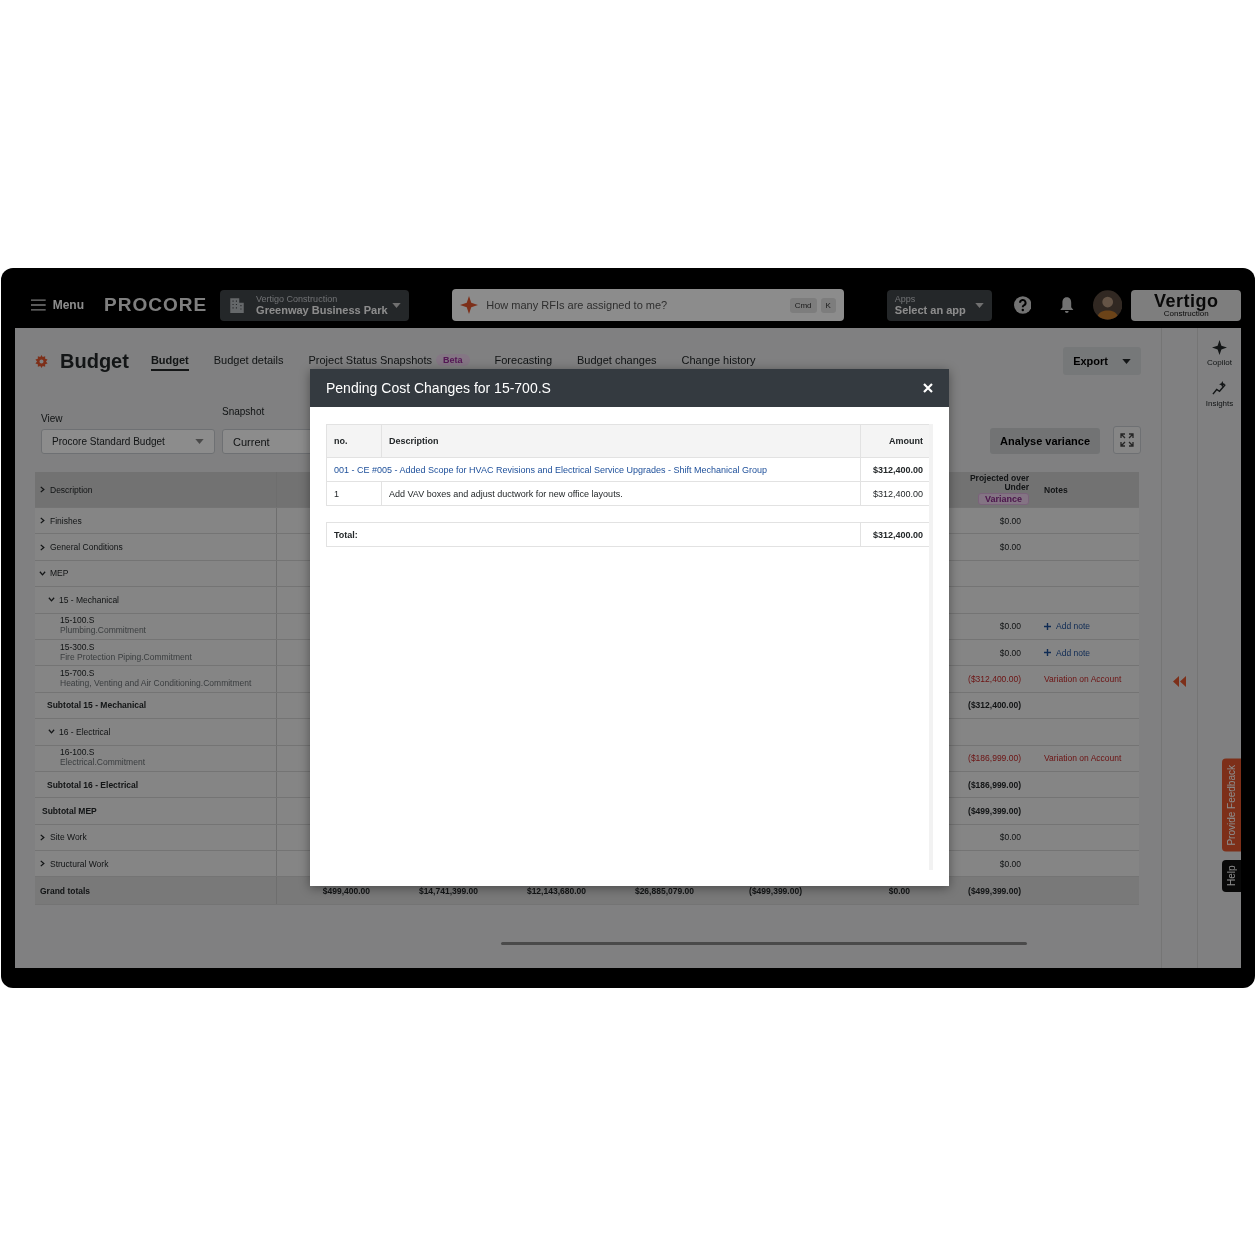  I want to click on shortcut-key: Cmd, so click(803, 305).